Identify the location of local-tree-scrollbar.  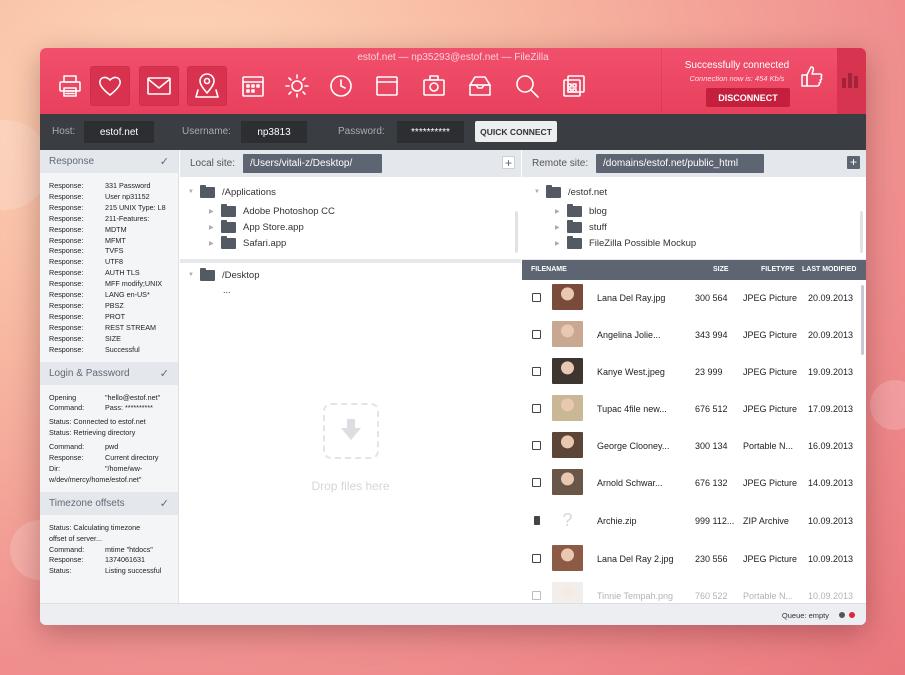
(516, 232).